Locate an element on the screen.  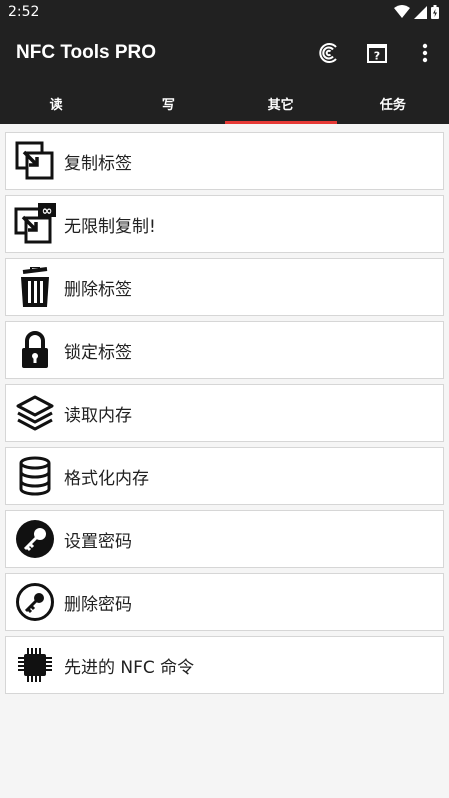
read-memory-label: 读取内存 is located at coordinates (98, 415).